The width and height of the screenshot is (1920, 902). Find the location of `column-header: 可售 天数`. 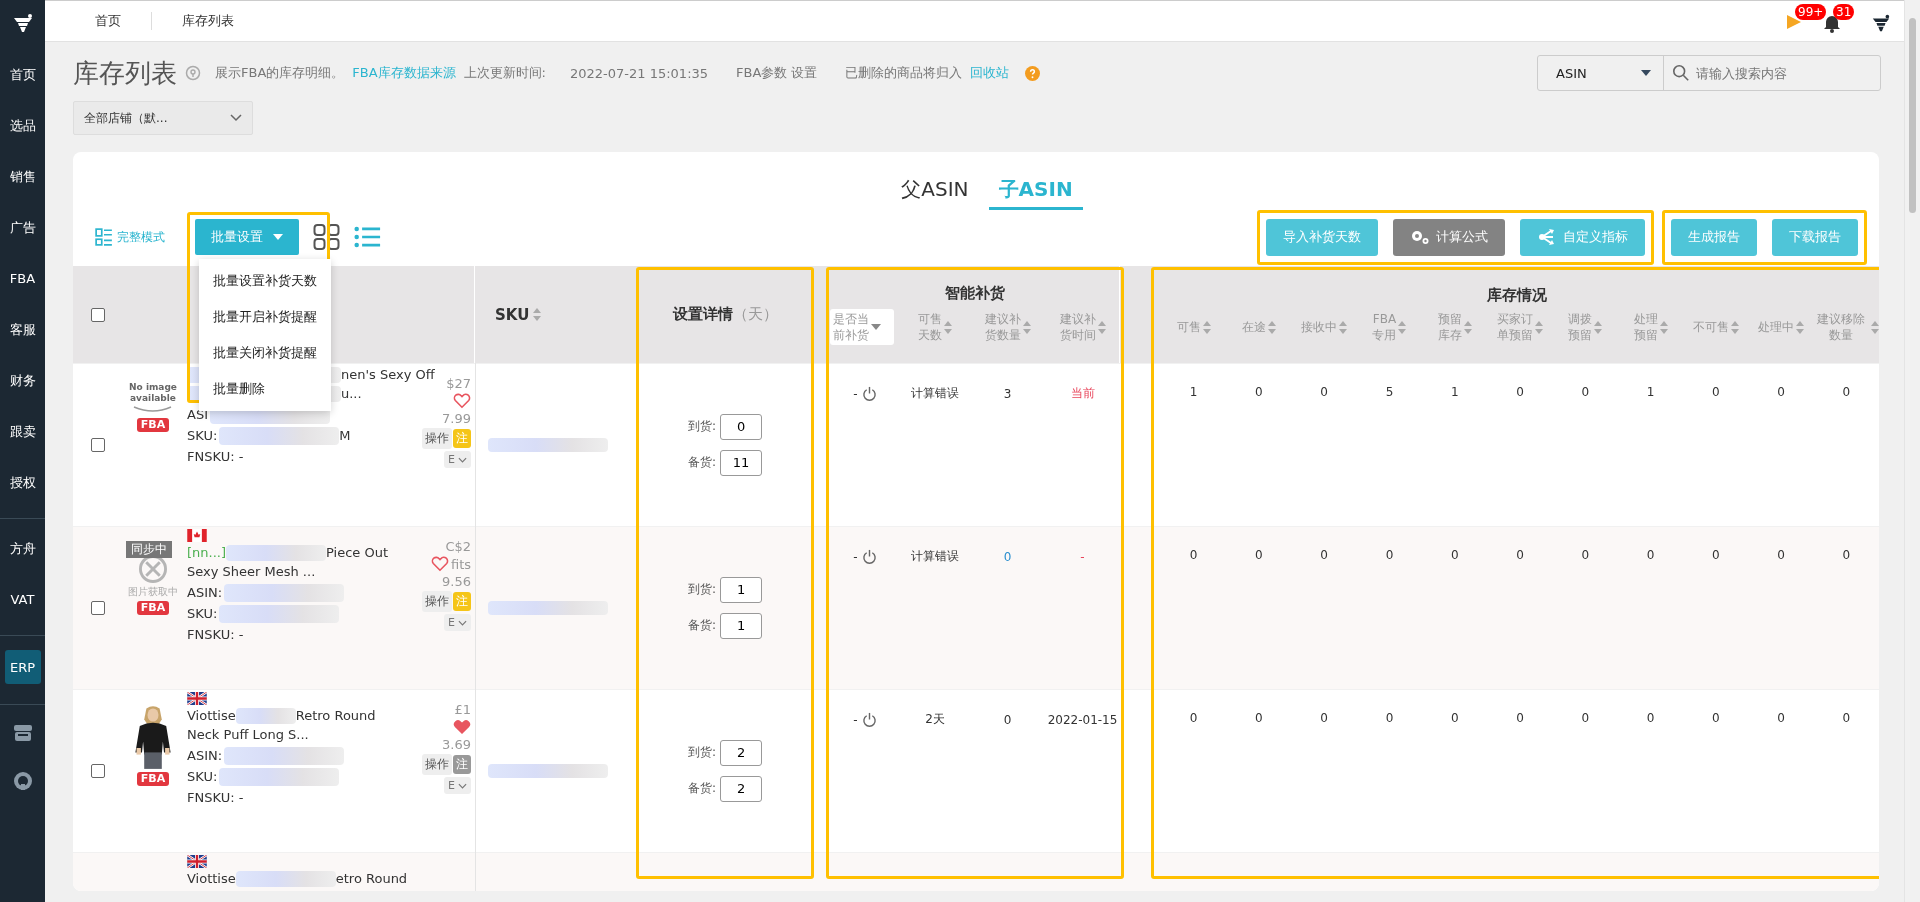

column-header: 可售 天数 is located at coordinates (930, 327).